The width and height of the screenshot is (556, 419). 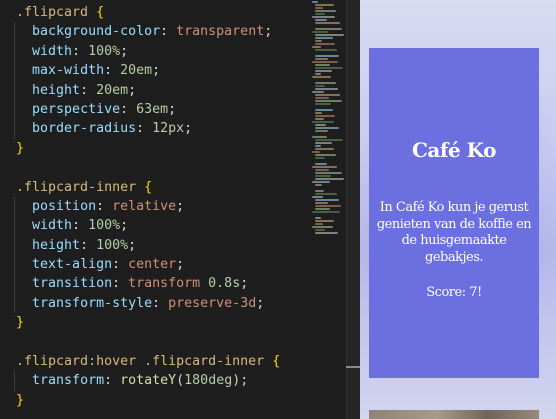 I want to click on code-line: height: 100%;, so click(x=155, y=245).